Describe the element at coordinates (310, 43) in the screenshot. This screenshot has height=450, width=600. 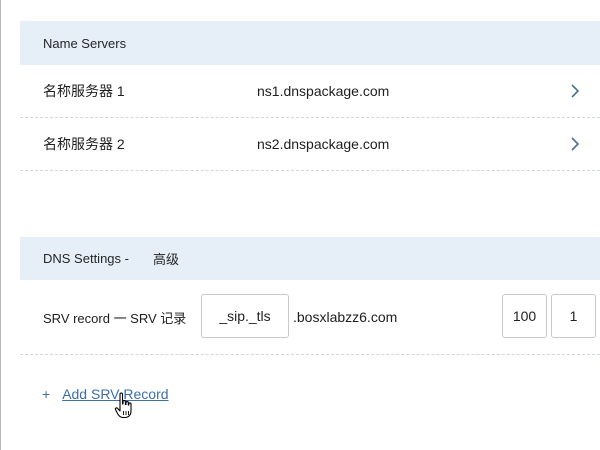
I see `name-servers-header: Name Servers` at that location.